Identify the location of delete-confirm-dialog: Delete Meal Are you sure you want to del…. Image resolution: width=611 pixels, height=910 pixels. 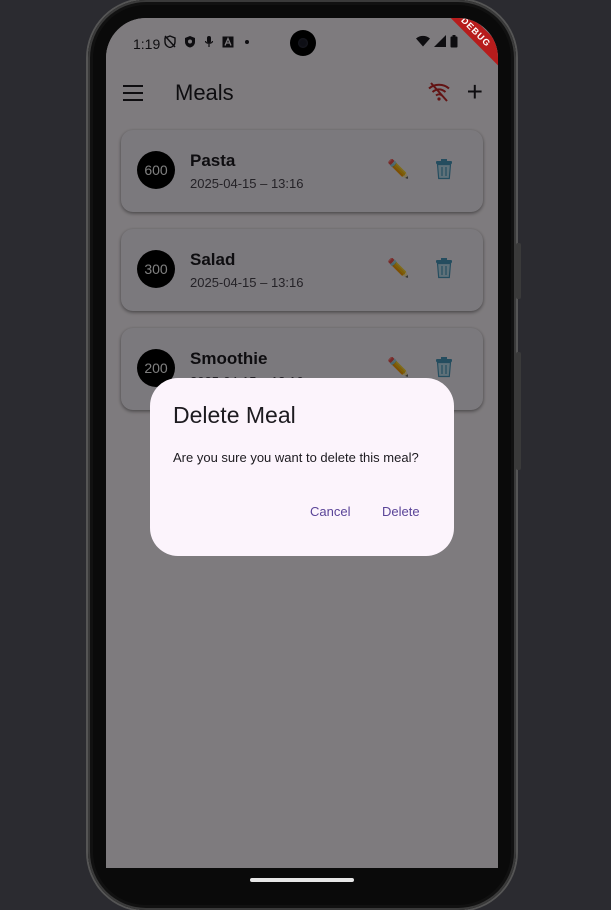
(302, 467).